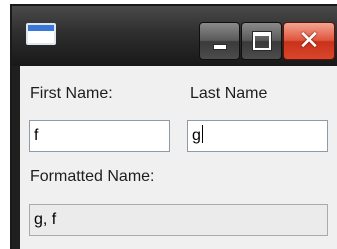 This screenshot has width=337, height=249. I want to click on text-caret, so click(202, 134).